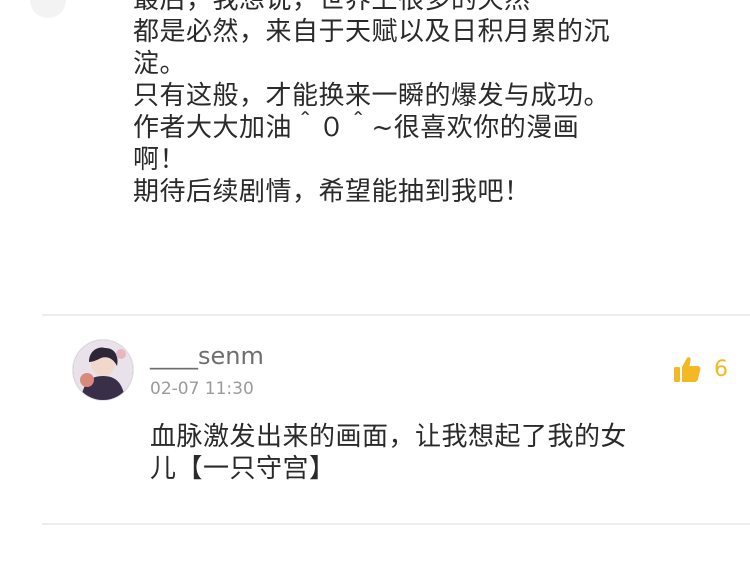 The height and width of the screenshot is (586, 750). Describe the element at coordinates (687, 370) in the screenshot. I see `thumbs-up-icon` at that location.